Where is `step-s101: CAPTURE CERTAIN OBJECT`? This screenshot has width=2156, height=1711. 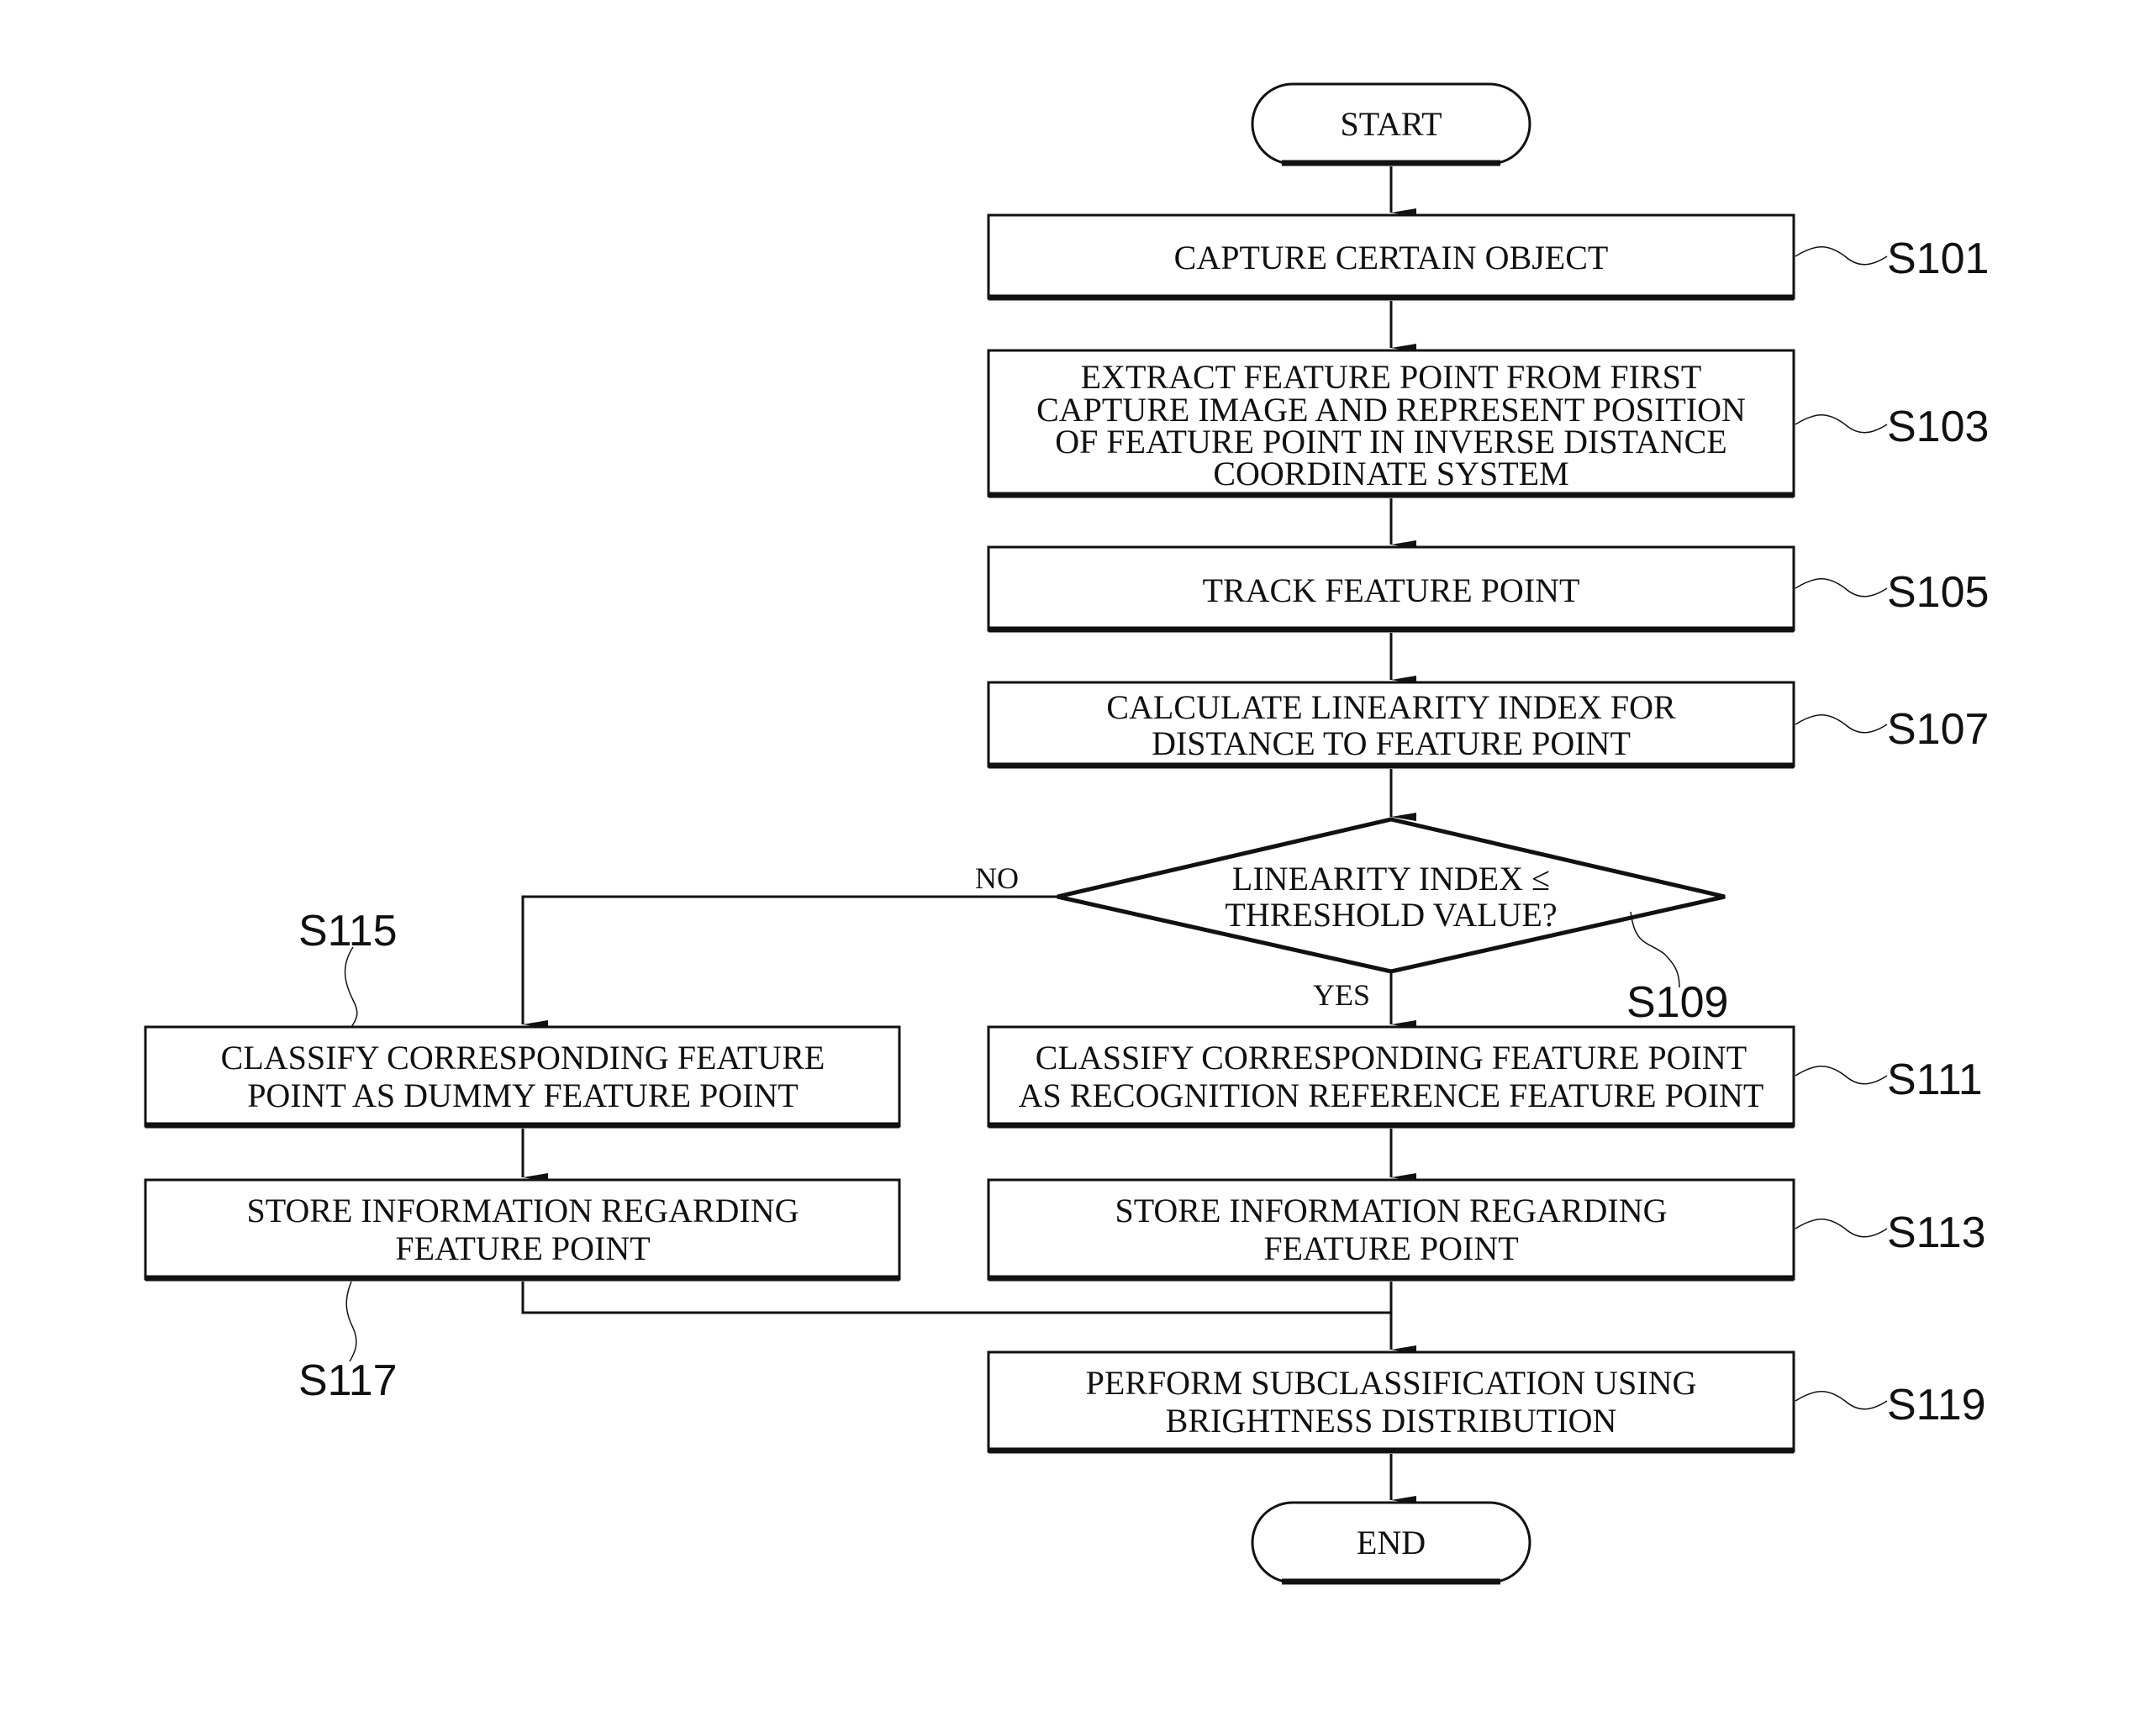 step-s101: CAPTURE CERTAIN OBJECT is located at coordinates (1391, 257).